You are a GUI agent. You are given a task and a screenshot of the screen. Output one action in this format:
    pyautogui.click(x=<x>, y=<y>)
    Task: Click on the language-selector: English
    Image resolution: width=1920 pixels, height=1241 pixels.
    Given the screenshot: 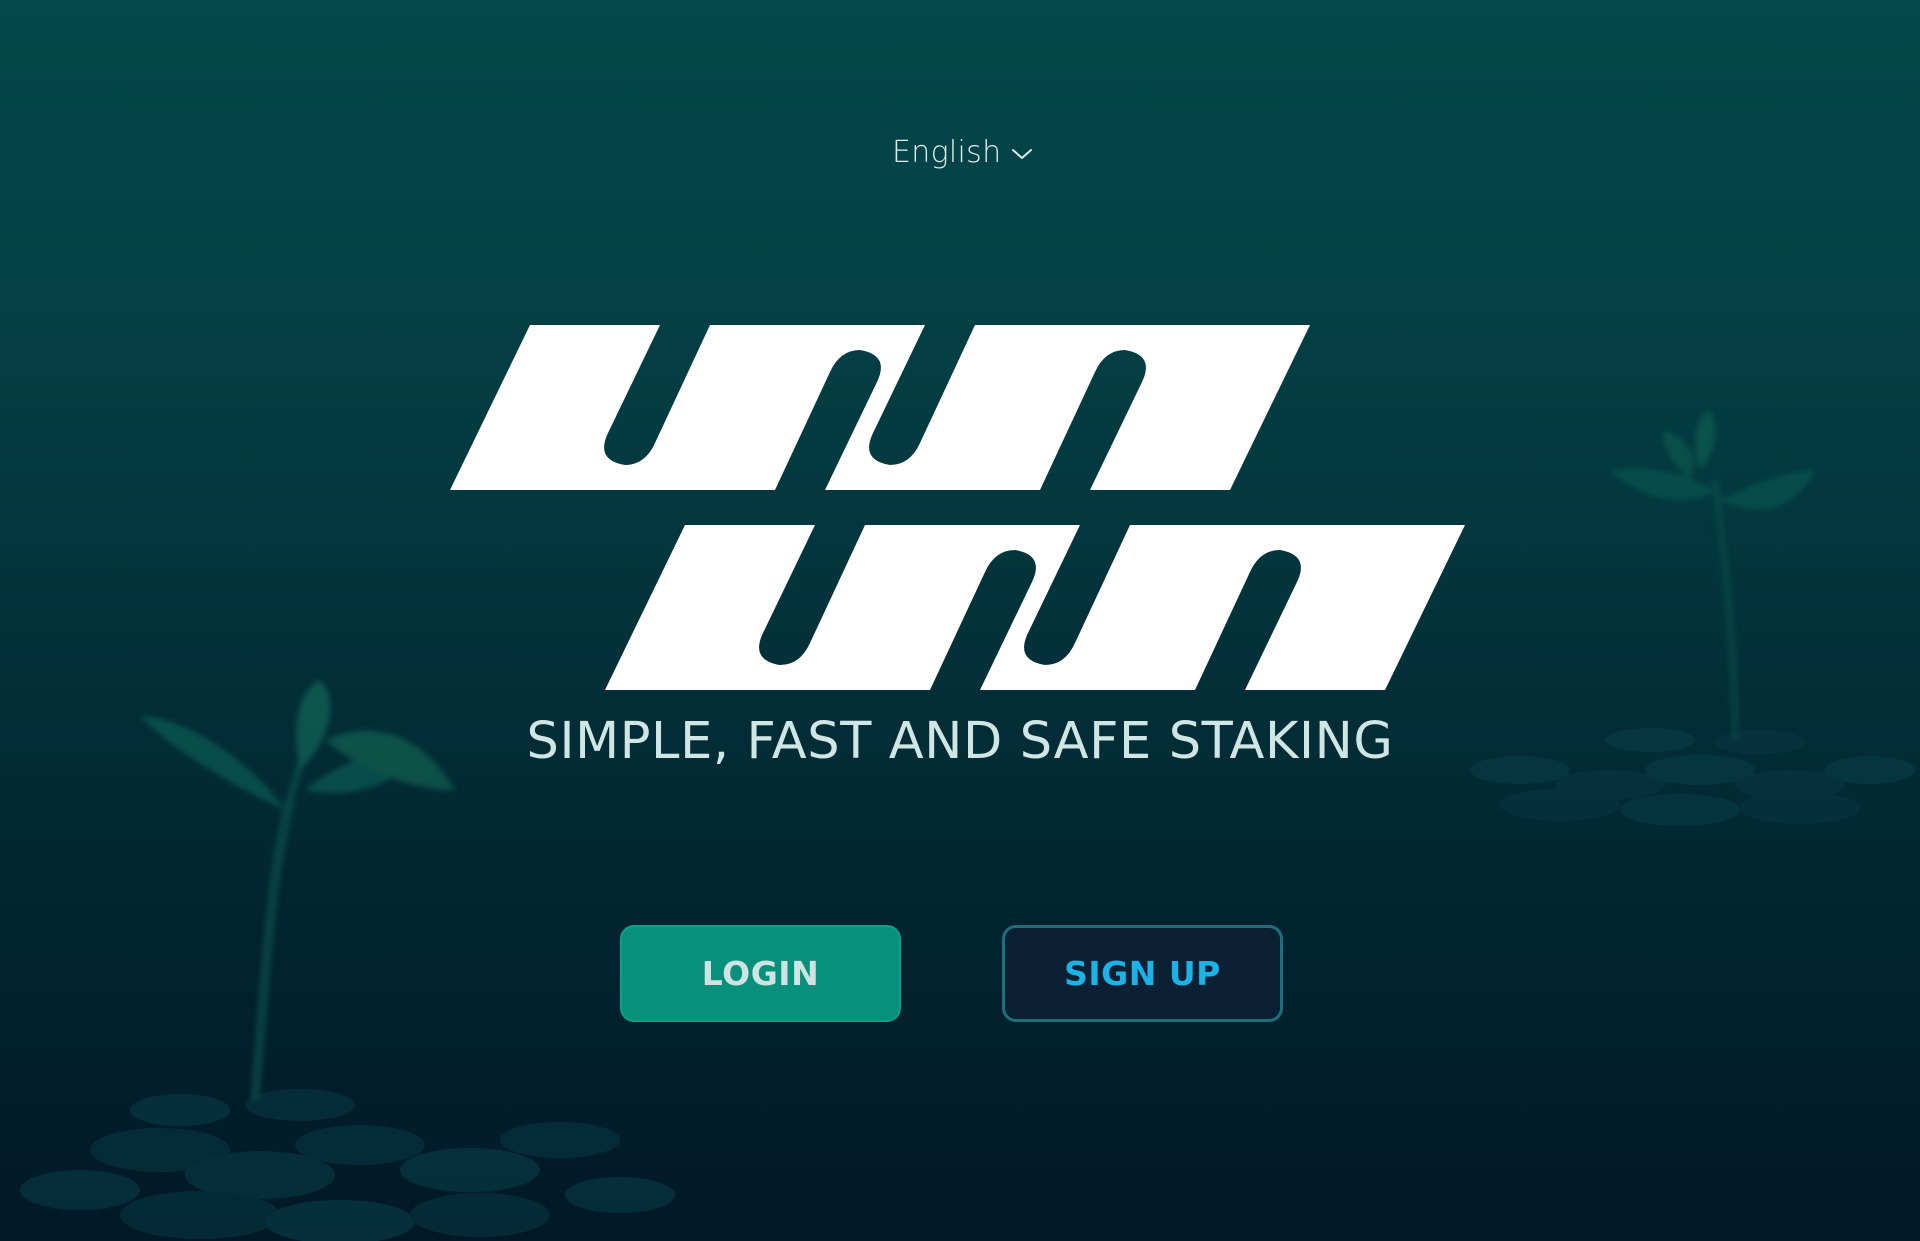 What is the action you would take?
    pyautogui.click(x=962, y=152)
    